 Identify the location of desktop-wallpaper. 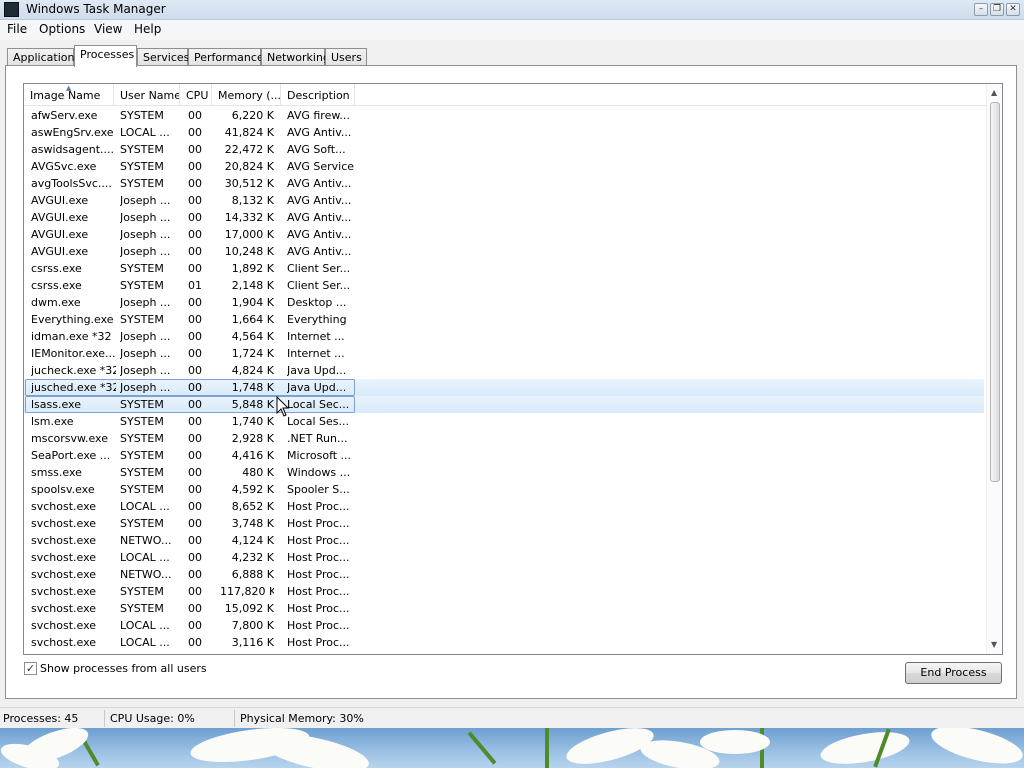
(512, 748).